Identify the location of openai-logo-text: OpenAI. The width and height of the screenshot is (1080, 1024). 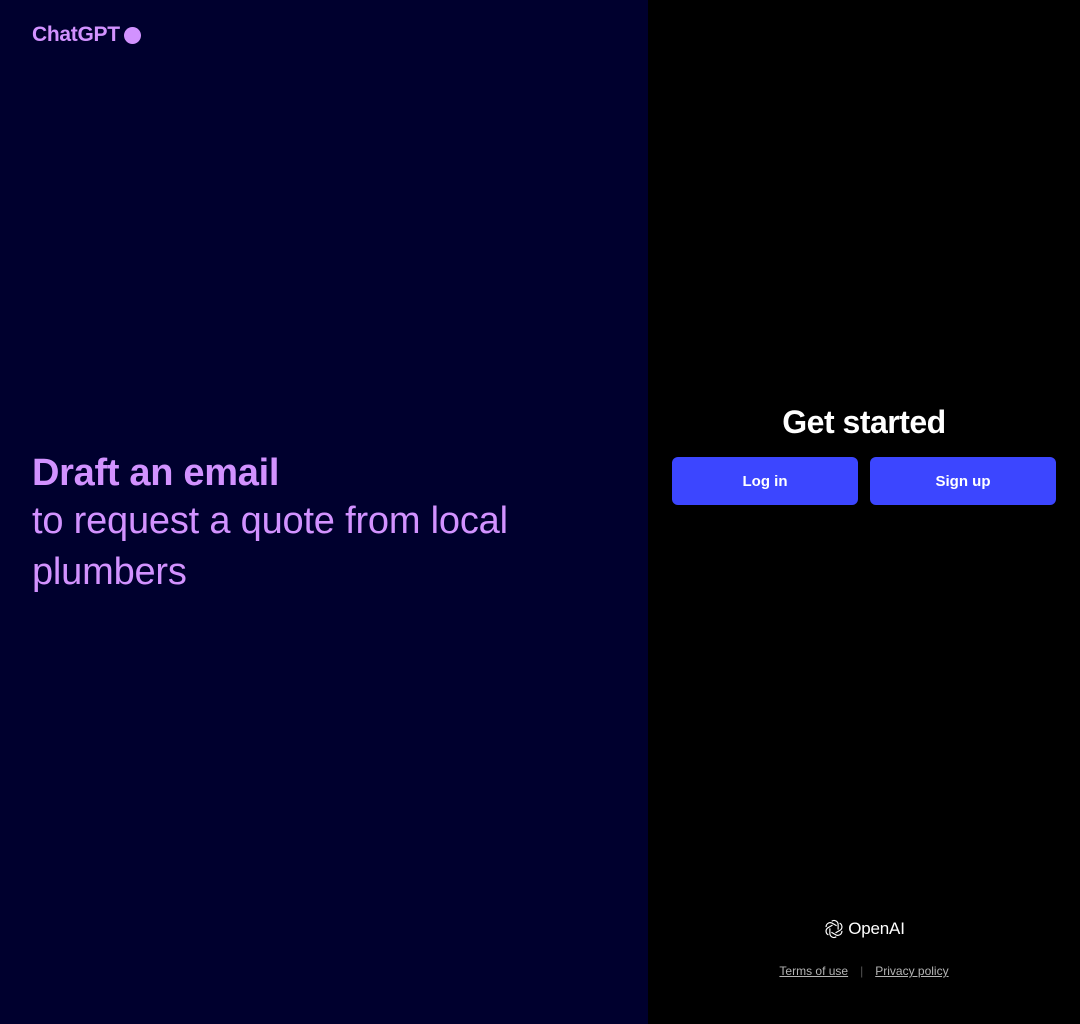
(876, 928).